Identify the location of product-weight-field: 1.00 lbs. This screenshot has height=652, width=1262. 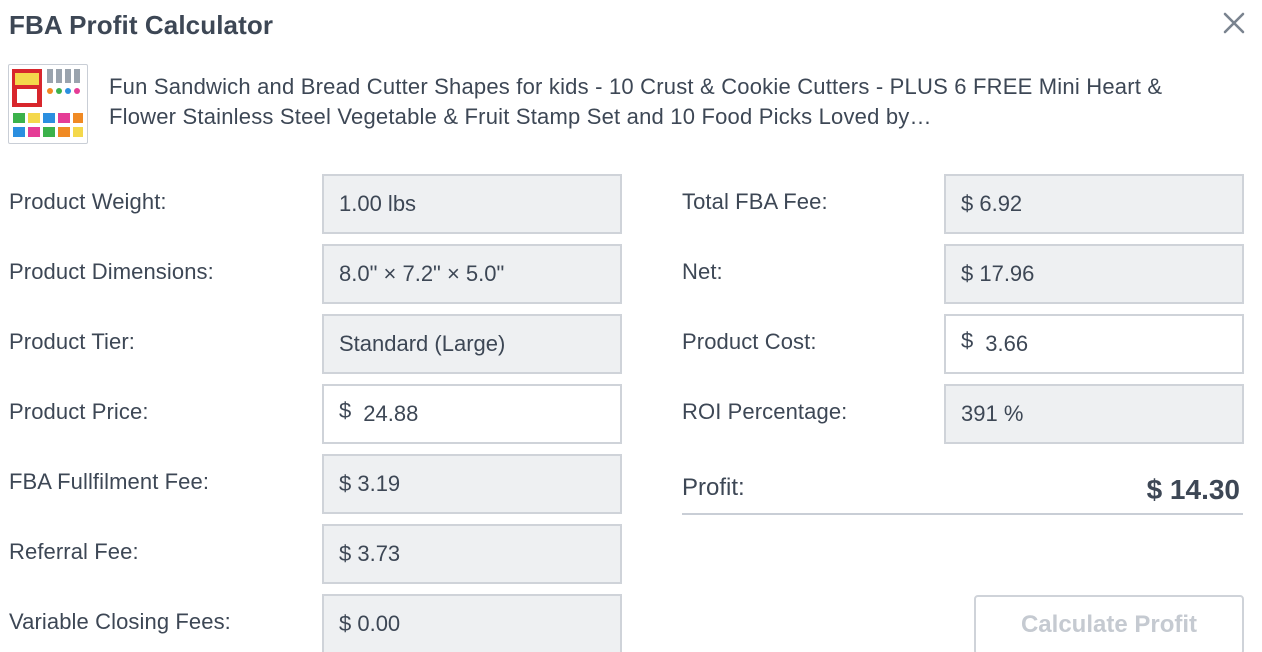
(472, 204).